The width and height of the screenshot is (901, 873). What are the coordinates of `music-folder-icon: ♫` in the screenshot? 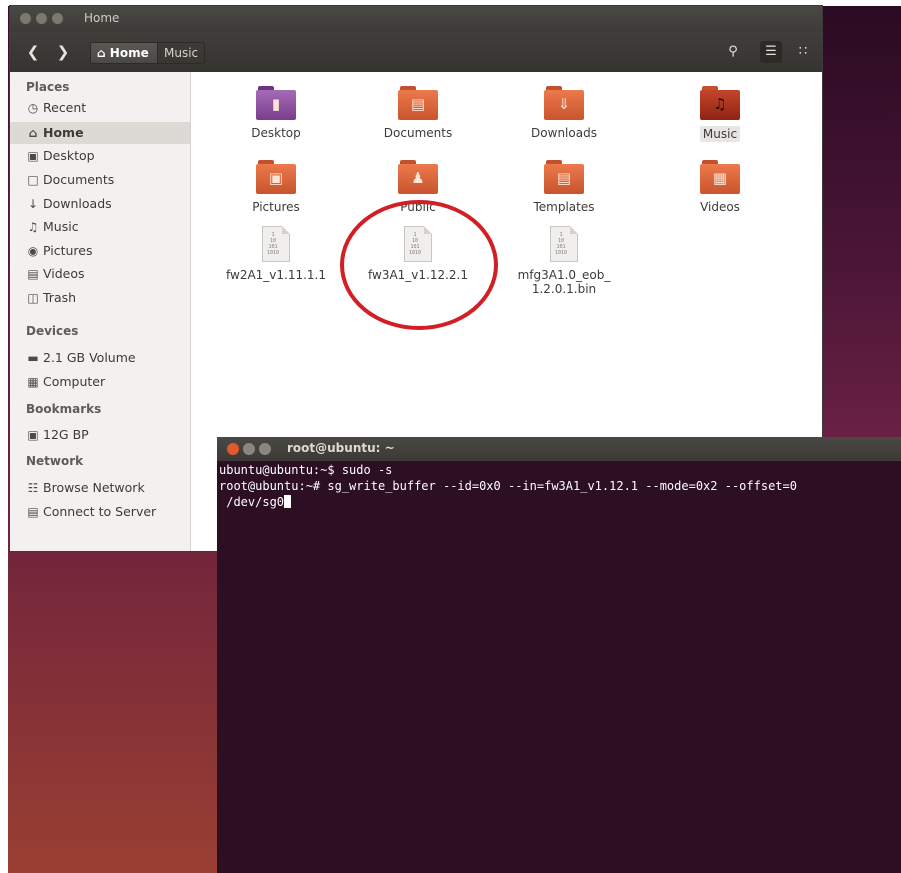 It's located at (720, 103).